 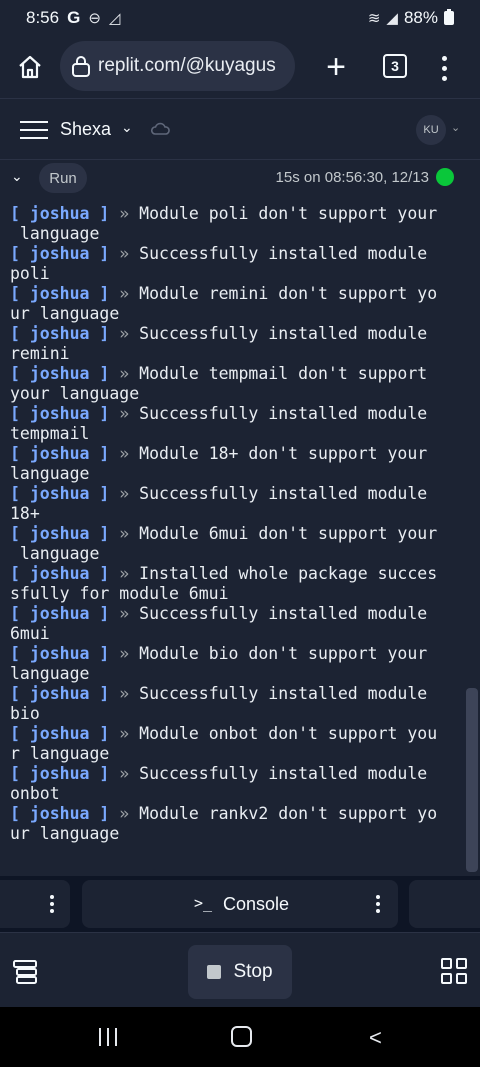 What do you see at coordinates (240, 178) in the screenshot?
I see `run-bar: ⌄ Run 15s on 08:56:30, 12/13` at bounding box center [240, 178].